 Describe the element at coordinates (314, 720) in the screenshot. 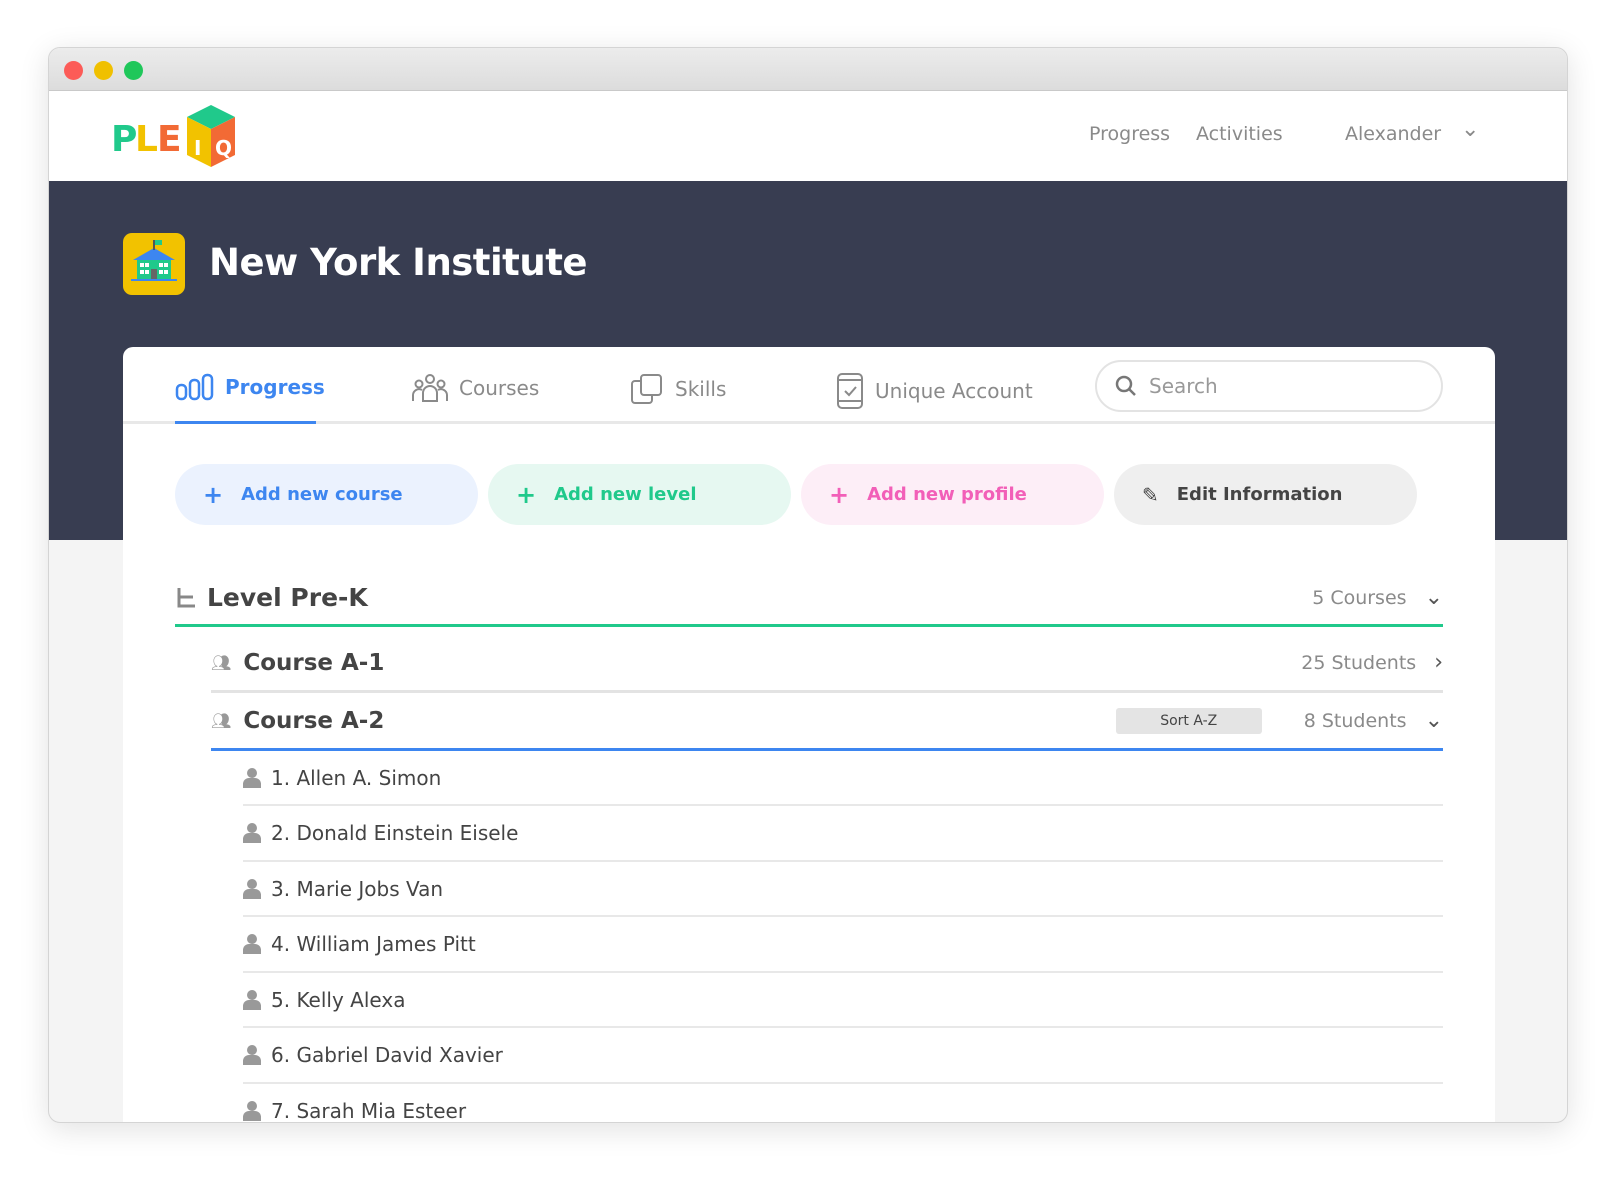

I see `course-name: Course A-2` at that location.